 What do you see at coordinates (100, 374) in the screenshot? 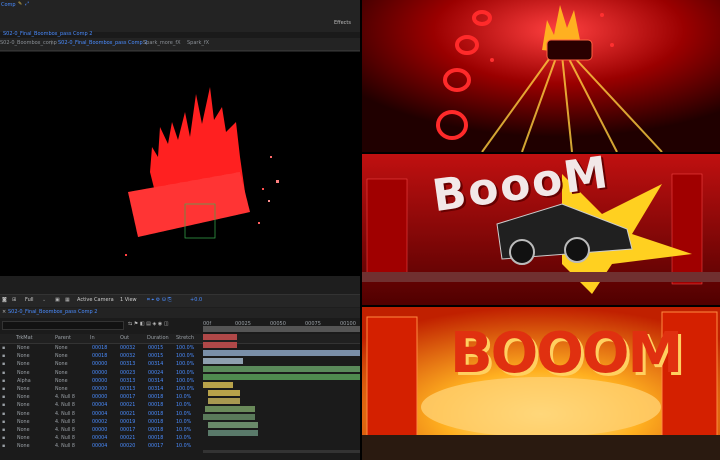
I see `table-row: ▪ None None 00000 00023 00024 100.0%` at bounding box center [100, 374].